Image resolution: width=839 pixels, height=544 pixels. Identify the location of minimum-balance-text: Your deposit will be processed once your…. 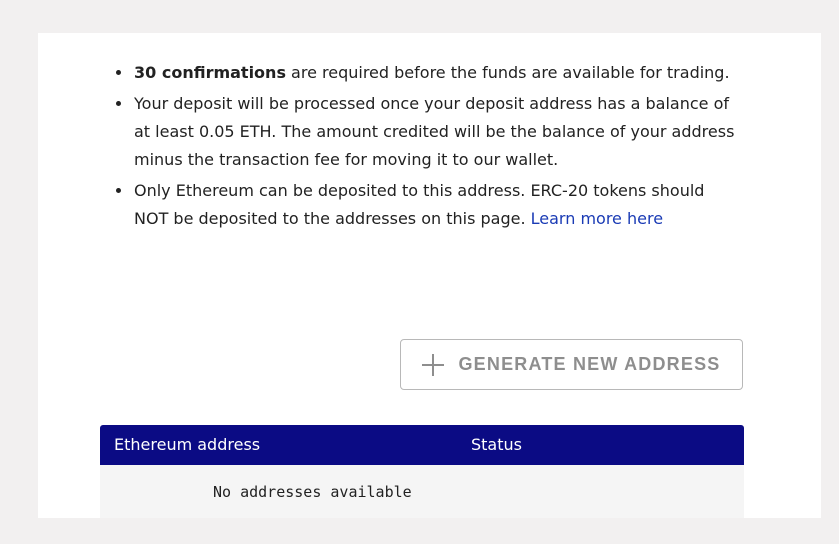
(434, 131).